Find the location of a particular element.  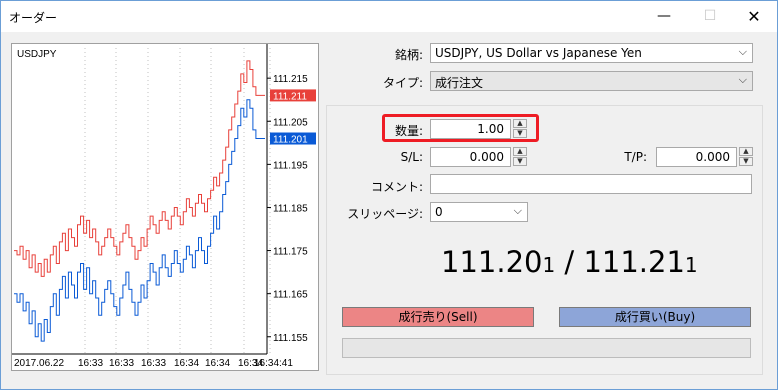

ask-price-main: 111.21 is located at coordinates (634, 262).